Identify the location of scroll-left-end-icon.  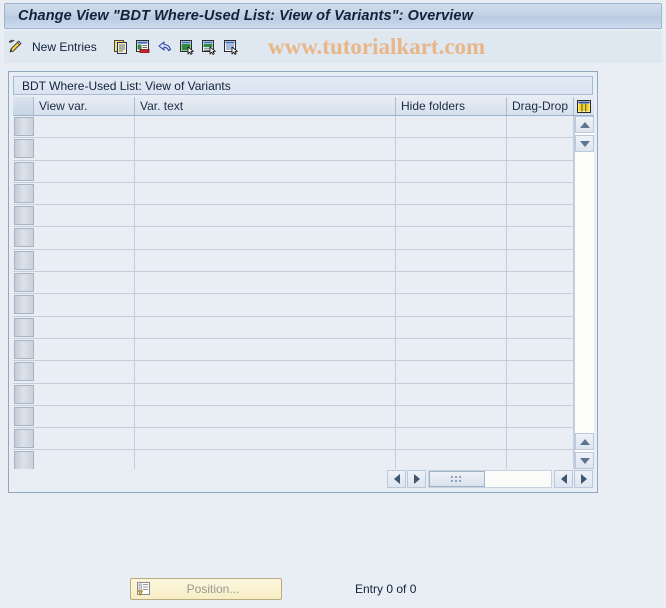
(563, 478).